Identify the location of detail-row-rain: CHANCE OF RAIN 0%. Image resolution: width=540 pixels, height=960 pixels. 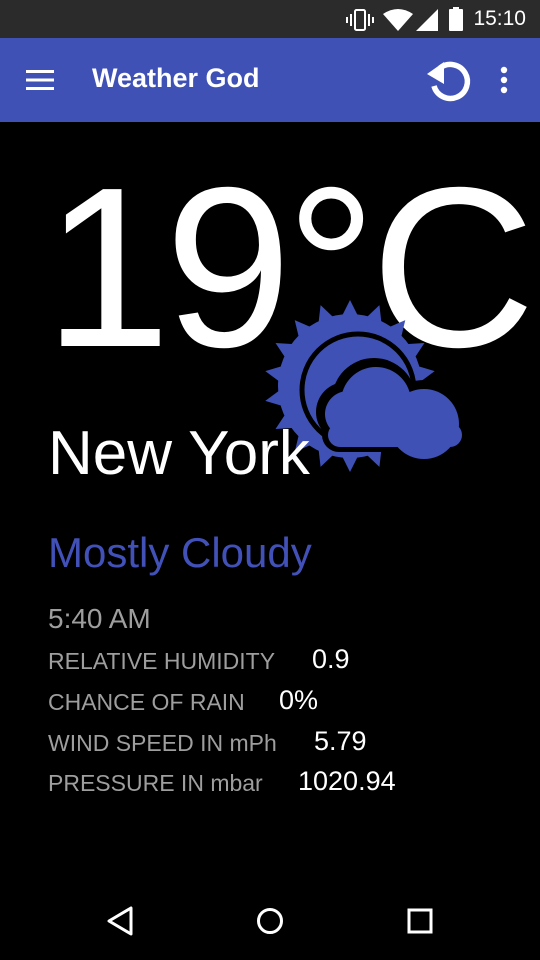
(183, 700).